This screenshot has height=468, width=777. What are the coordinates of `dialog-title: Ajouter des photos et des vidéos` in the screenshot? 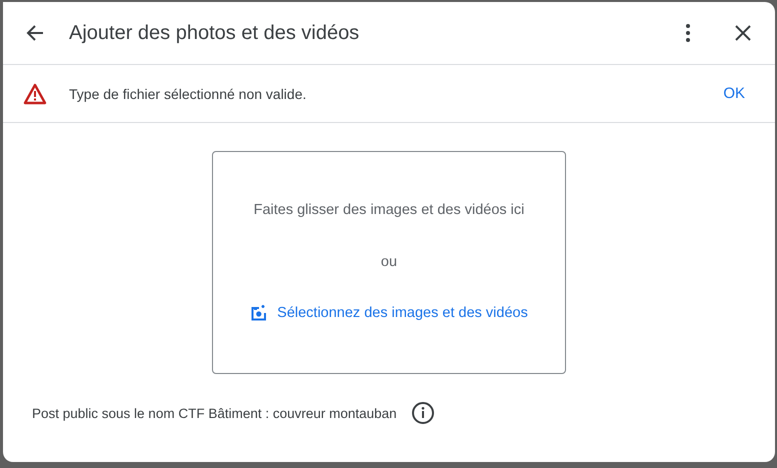 It's located at (214, 33).